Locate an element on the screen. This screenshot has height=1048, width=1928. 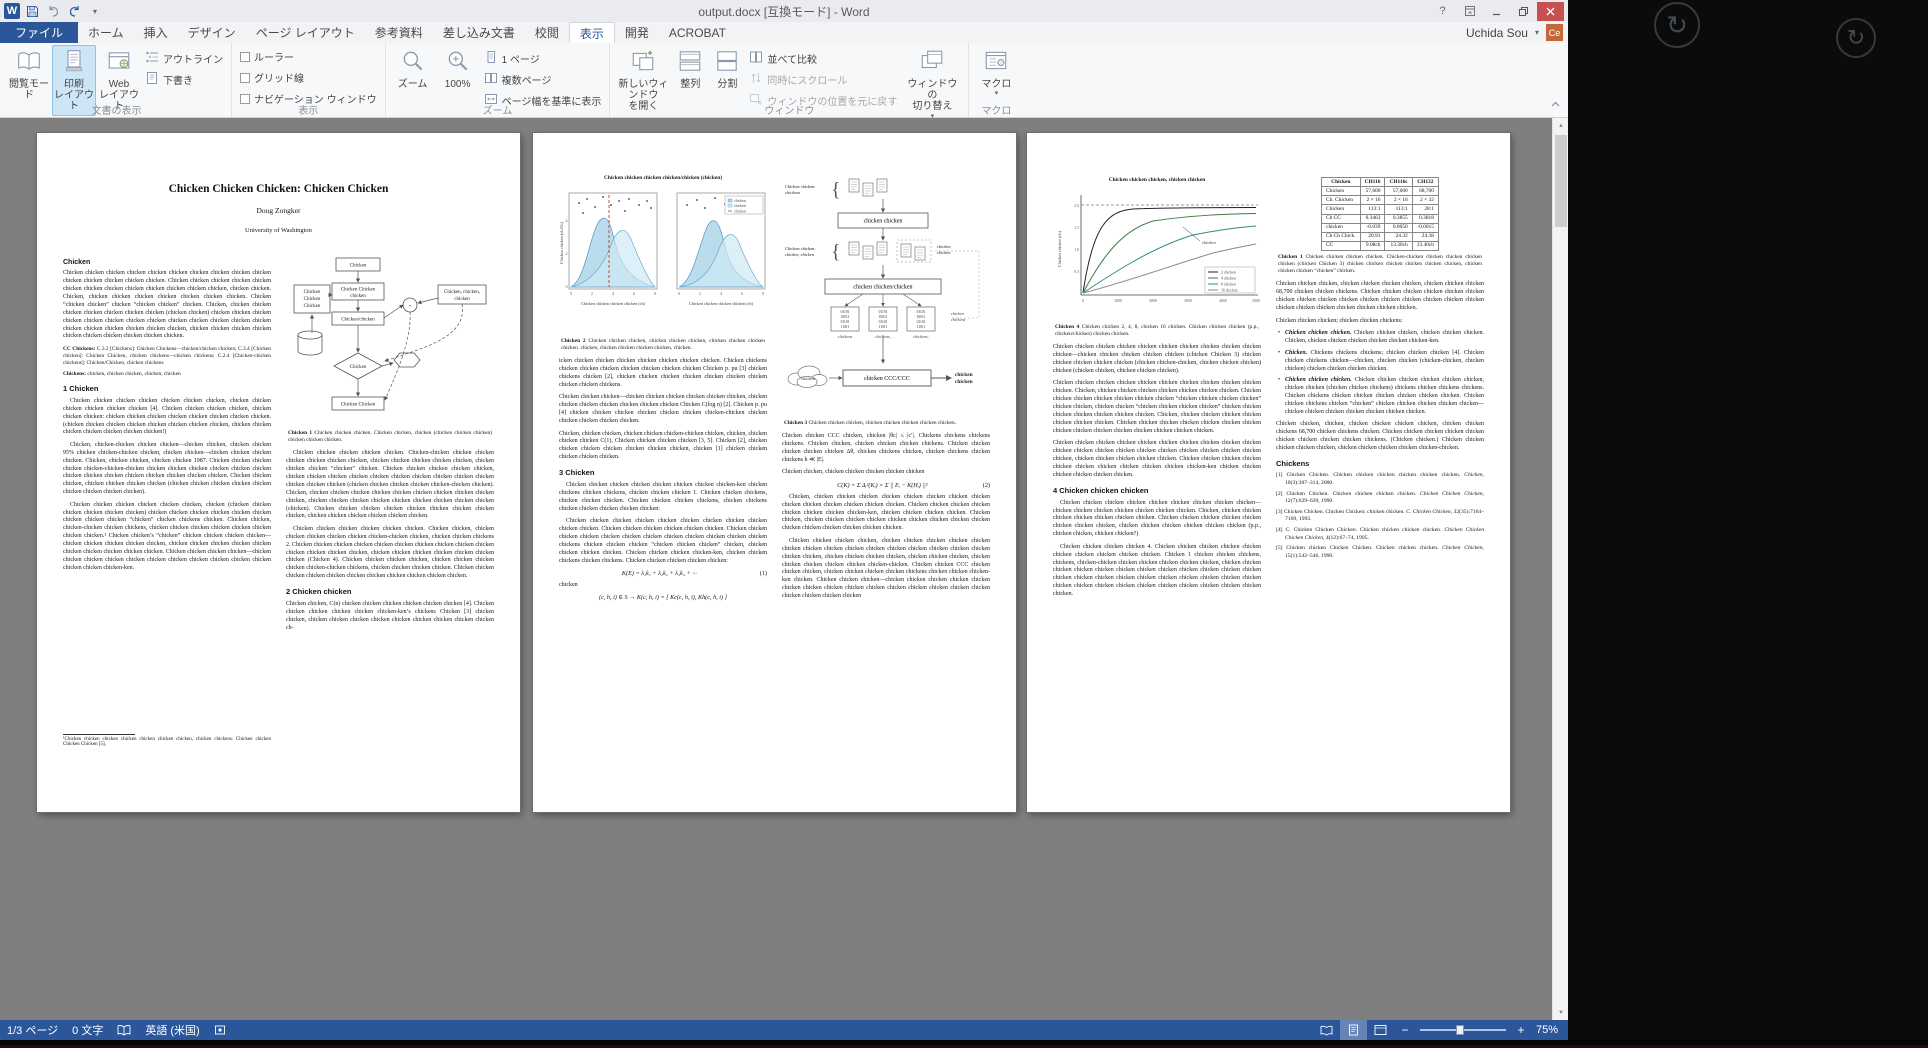
zoom-slider-thumb is located at coordinates (1460, 1030).